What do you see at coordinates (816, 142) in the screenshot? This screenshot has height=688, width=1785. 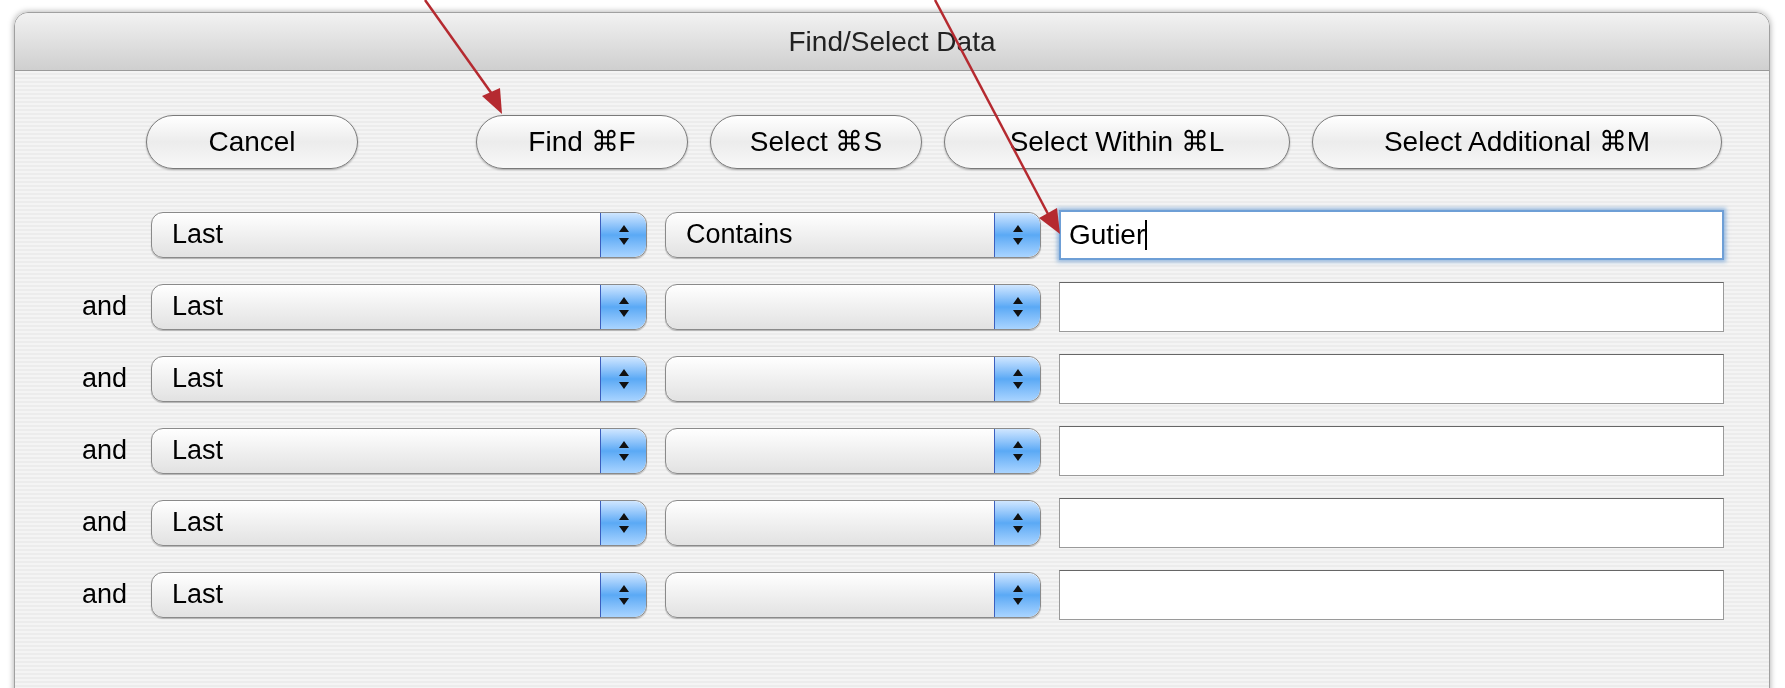 I see `push-button: Select ⌘S` at bounding box center [816, 142].